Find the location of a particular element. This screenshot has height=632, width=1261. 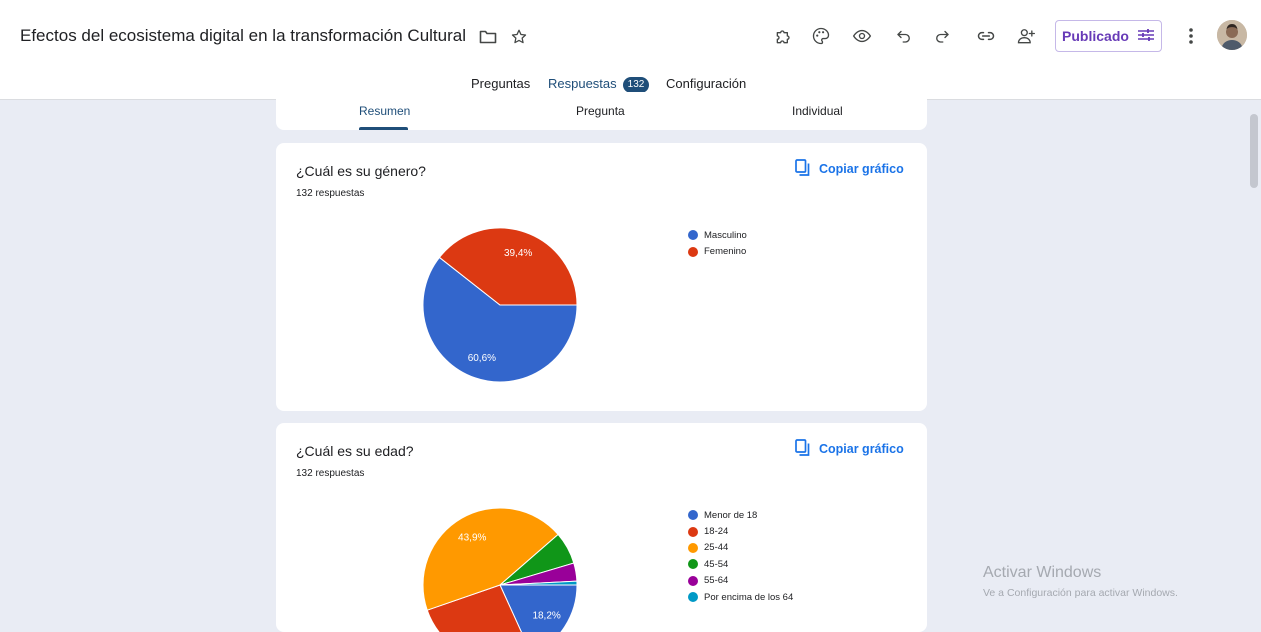

legend-item: Femenino is located at coordinates (717, 251).